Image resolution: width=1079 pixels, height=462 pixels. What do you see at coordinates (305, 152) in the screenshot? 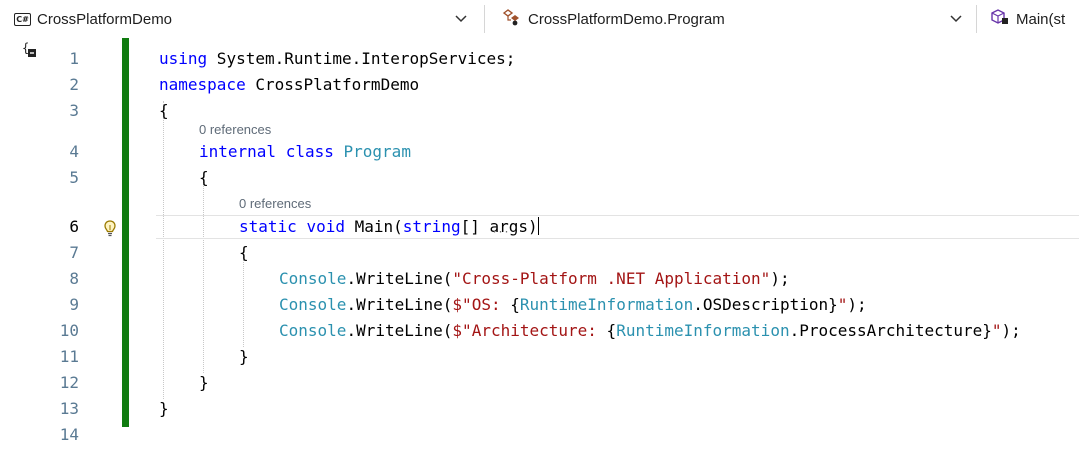
I see `code-text: internal class Program` at bounding box center [305, 152].